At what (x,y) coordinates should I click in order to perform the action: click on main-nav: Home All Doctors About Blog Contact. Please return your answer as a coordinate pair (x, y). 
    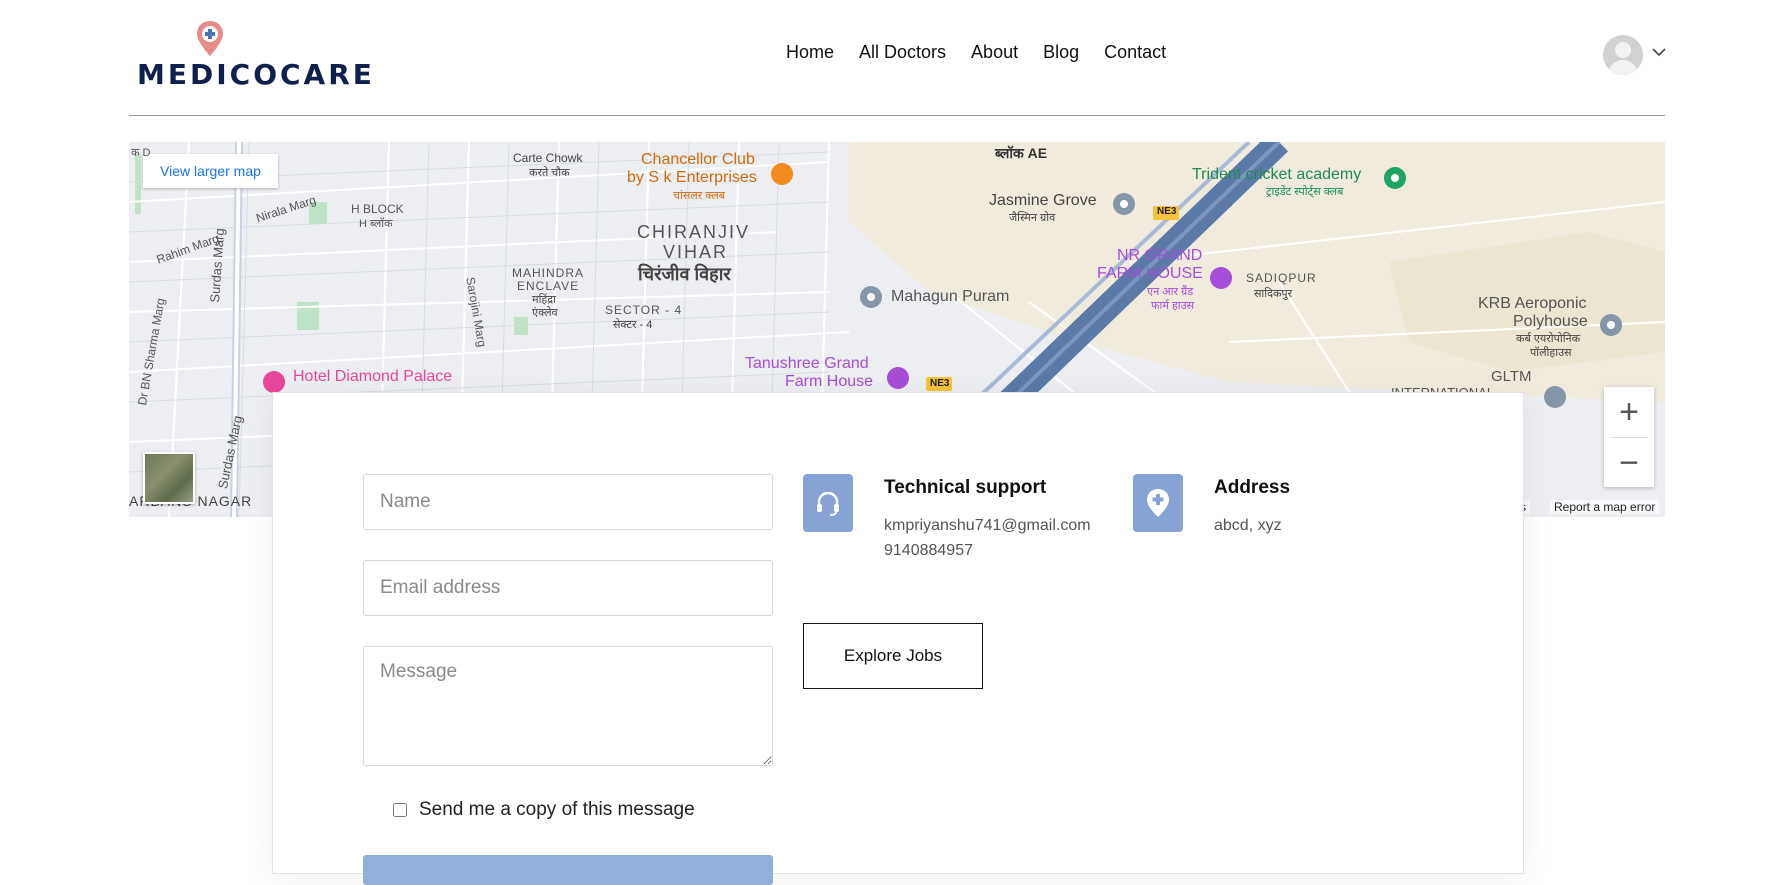
    Looking at the image, I should click on (988, 52).